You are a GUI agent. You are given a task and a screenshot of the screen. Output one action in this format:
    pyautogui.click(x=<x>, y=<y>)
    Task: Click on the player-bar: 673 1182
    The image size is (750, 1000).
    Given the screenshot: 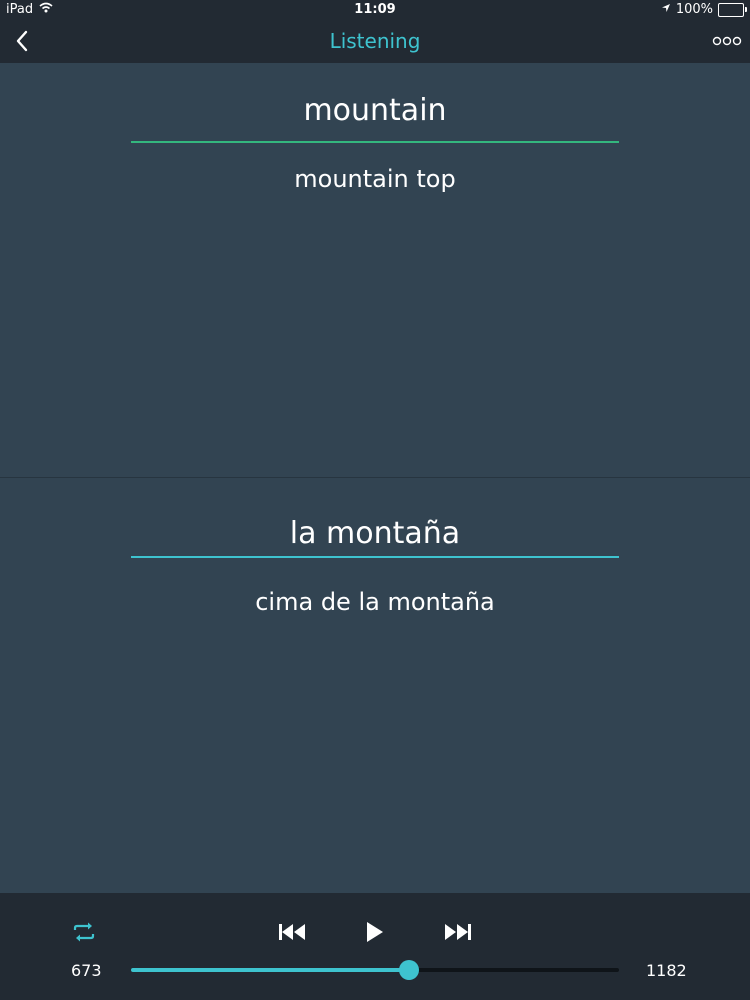 What is the action you would take?
    pyautogui.click(x=375, y=946)
    